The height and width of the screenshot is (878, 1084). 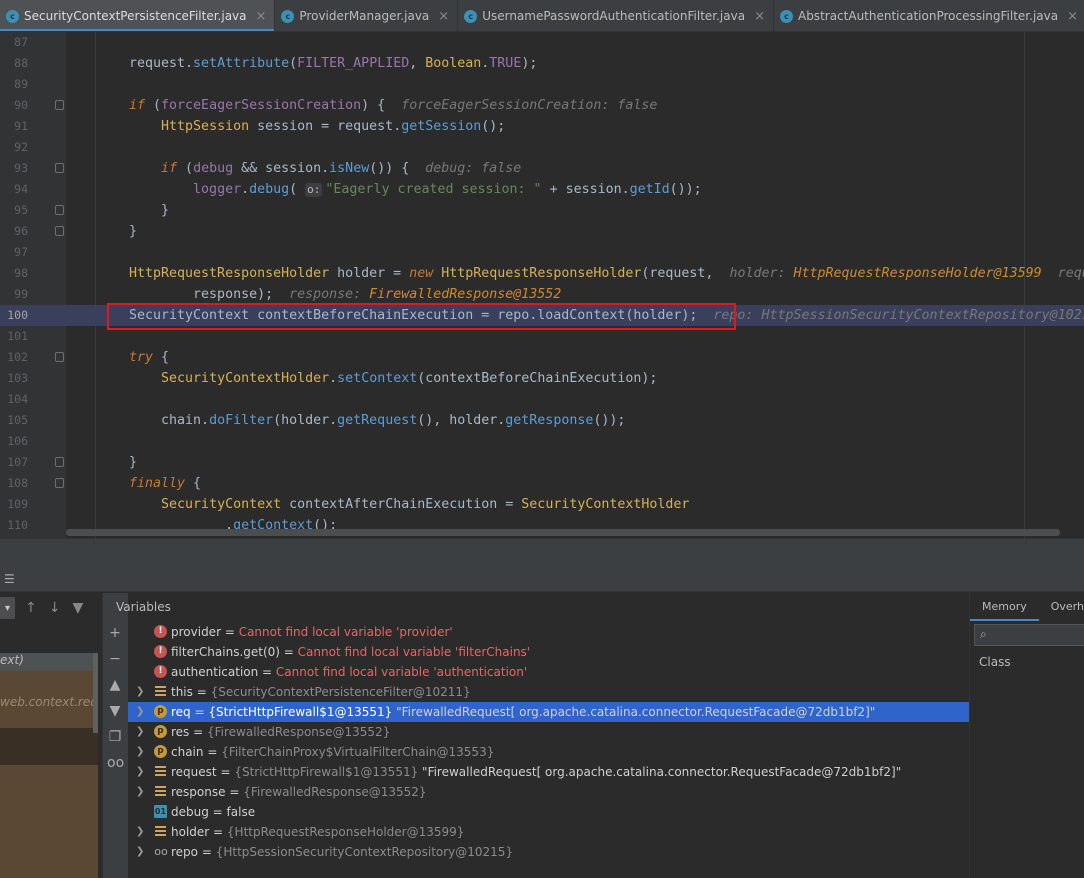 What do you see at coordinates (115, 659) in the screenshot?
I see `remove-watch-icon: −` at bounding box center [115, 659].